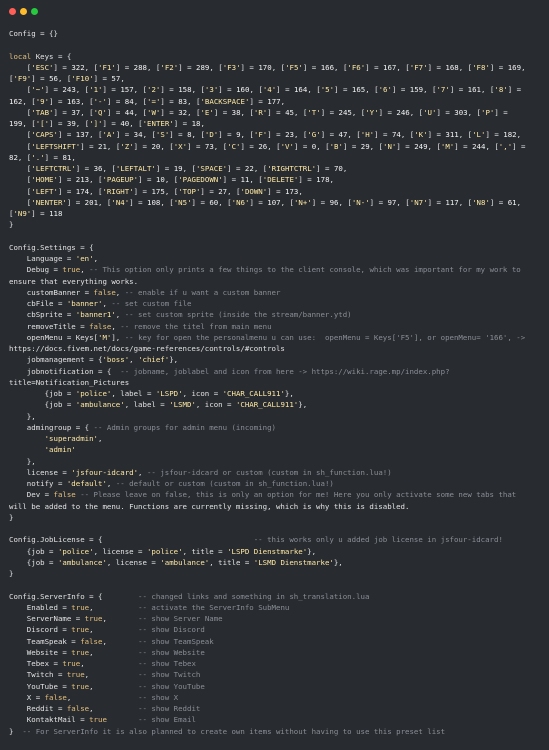 Image resolution: width=549 pixels, height=750 pixels. Describe the element at coordinates (94, 360) in the screenshot. I see `code-line: jobmanagement = {'boss', 'chief'},` at that location.